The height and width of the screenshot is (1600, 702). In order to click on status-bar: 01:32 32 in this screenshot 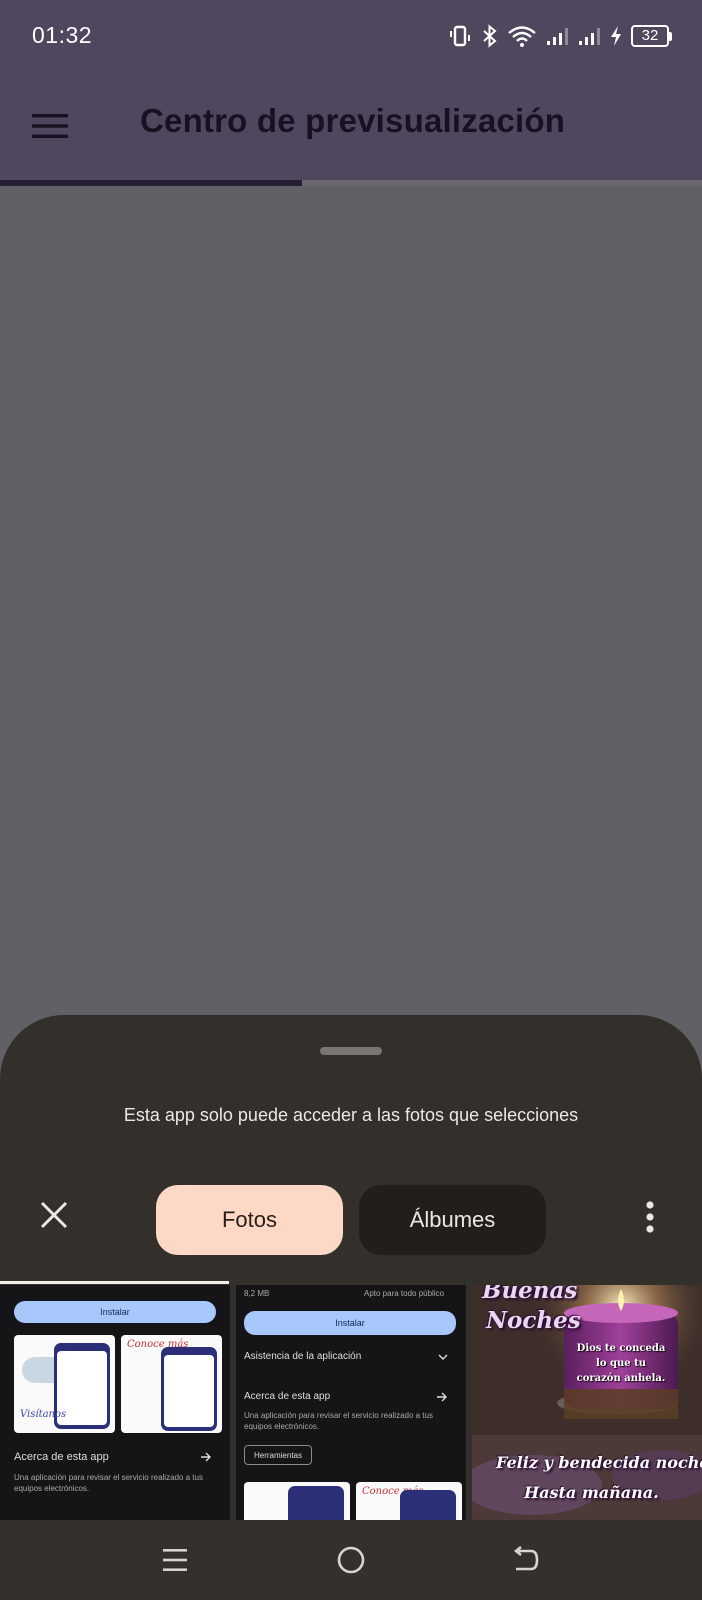, I will do `click(351, 36)`.